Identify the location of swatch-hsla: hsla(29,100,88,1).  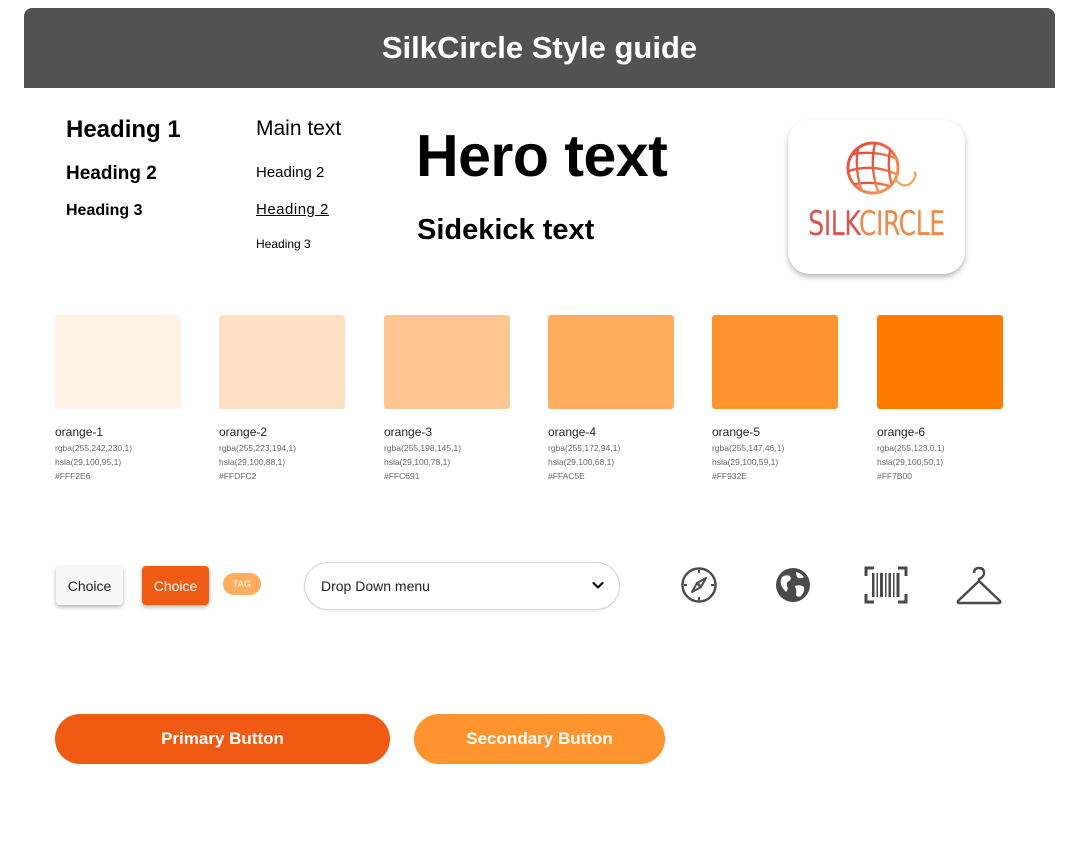
(252, 462).